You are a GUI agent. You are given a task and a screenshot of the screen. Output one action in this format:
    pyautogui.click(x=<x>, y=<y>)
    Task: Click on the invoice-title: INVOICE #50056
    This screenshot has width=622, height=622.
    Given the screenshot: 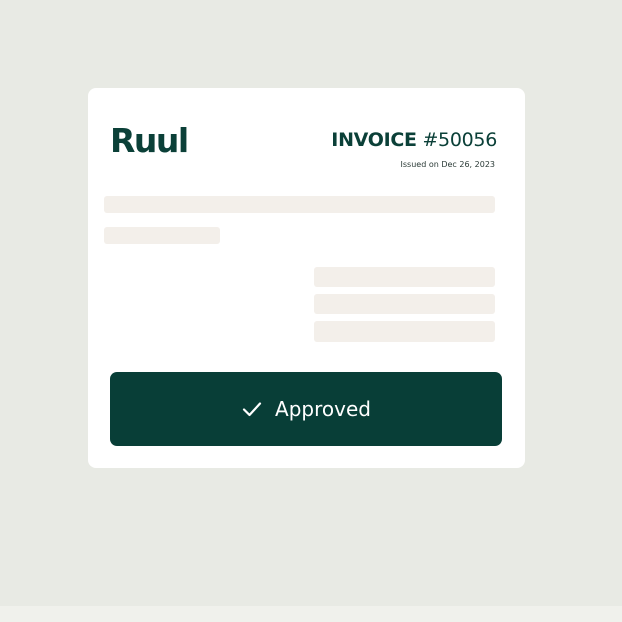 What is the action you would take?
    pyautogui.click(x=414, y=140)
    